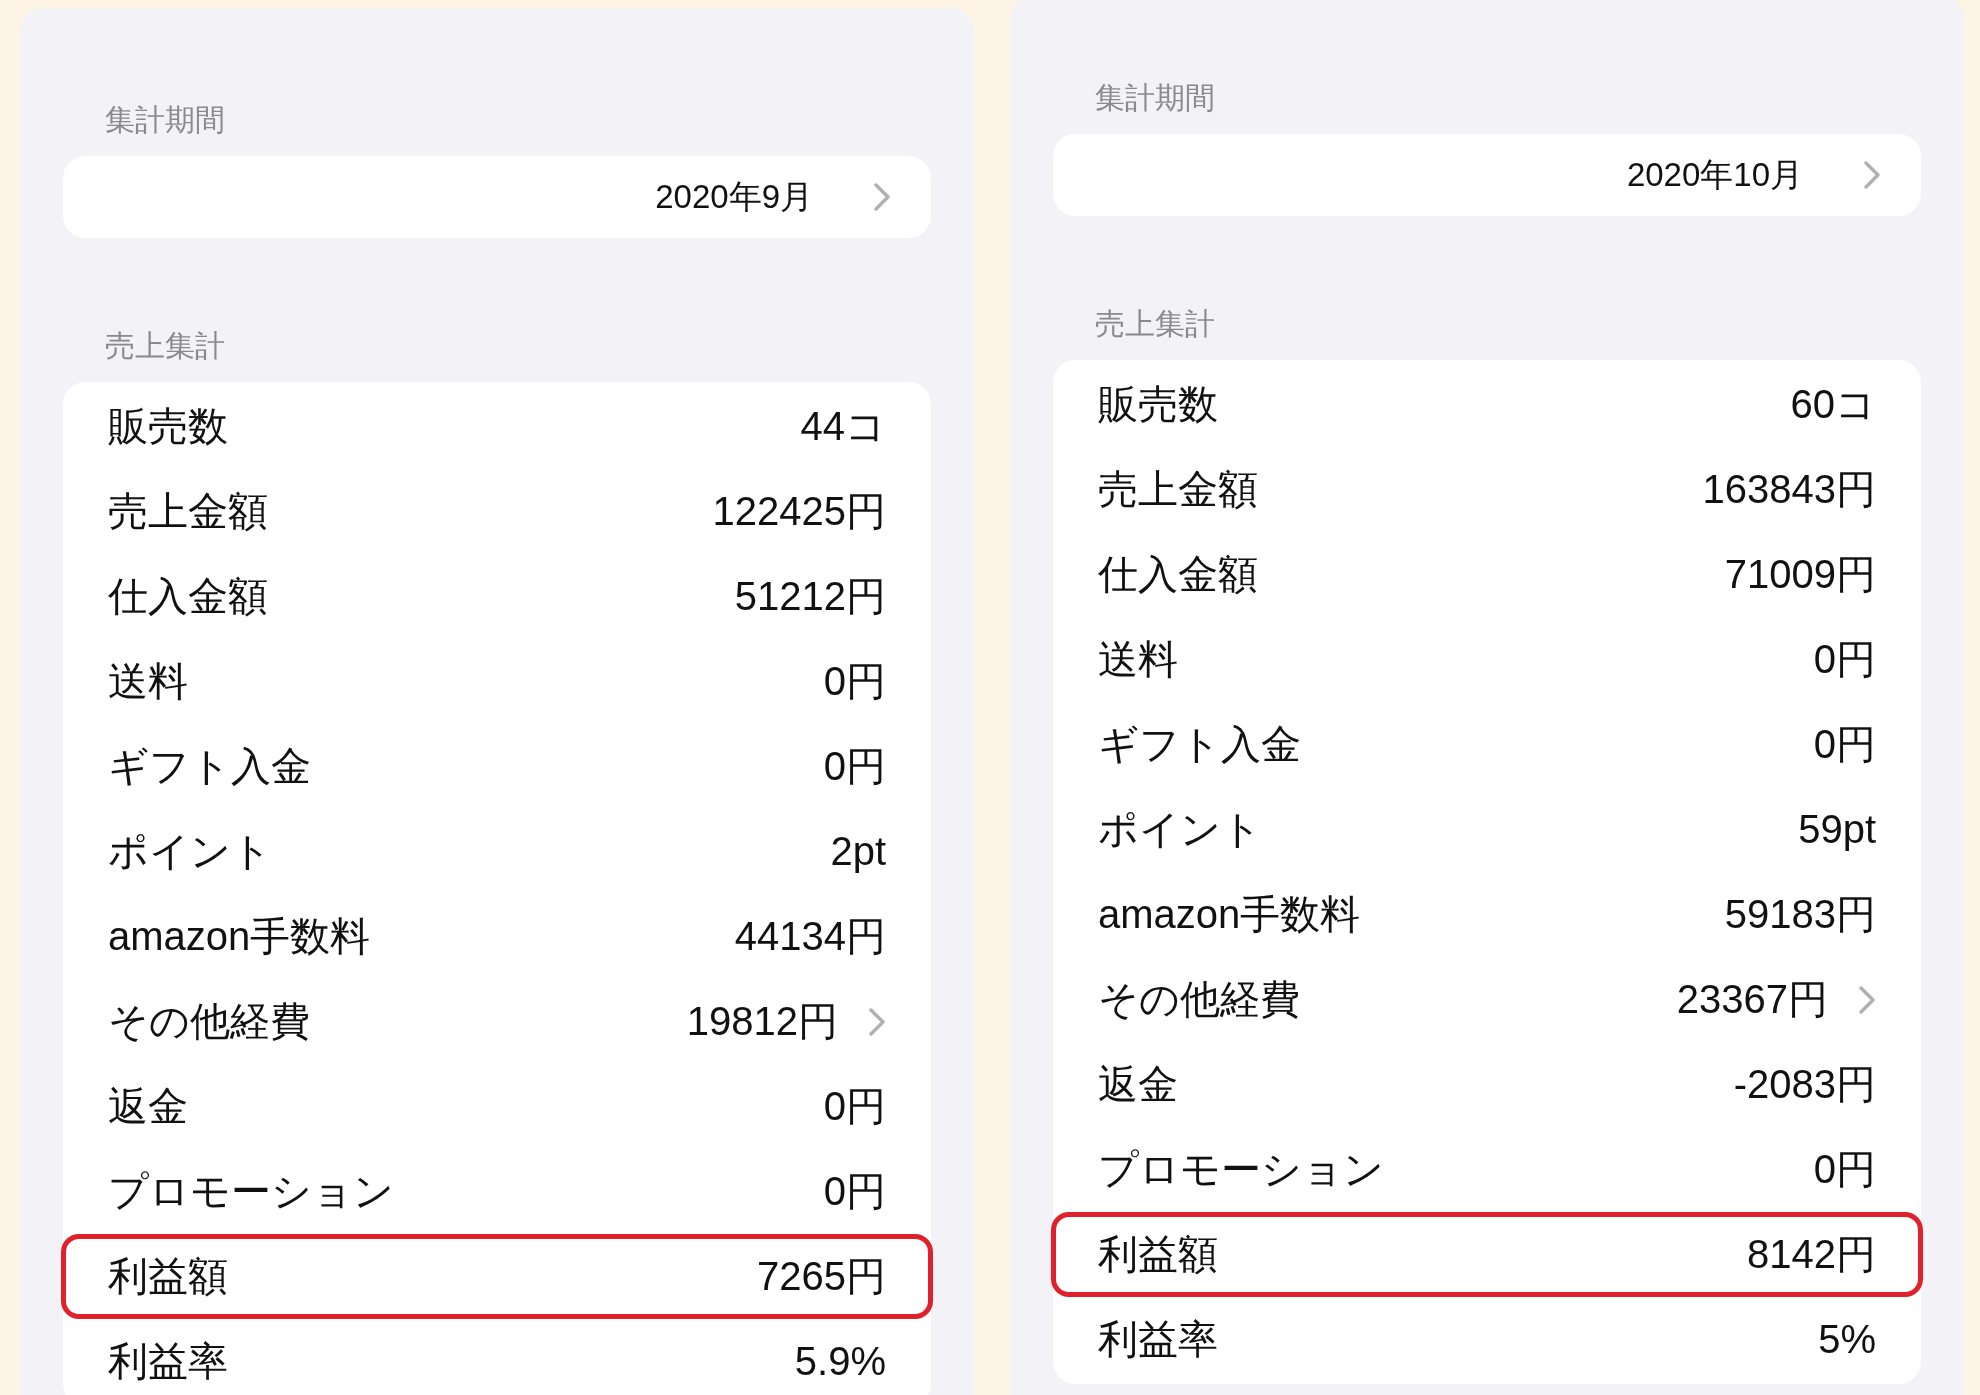  I want to click on row-value: 71009円, so click(1800, 574).